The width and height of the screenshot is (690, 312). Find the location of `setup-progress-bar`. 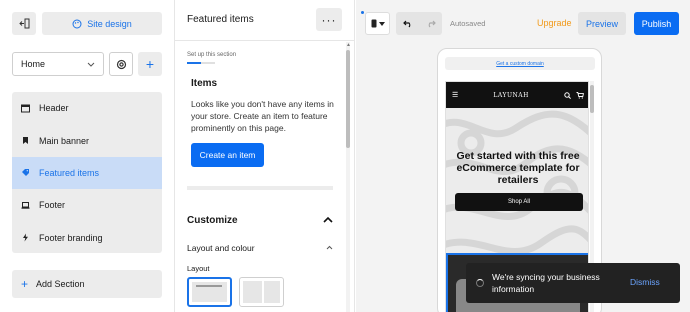

setup-progress-bar is located at coordinates (201, 63).